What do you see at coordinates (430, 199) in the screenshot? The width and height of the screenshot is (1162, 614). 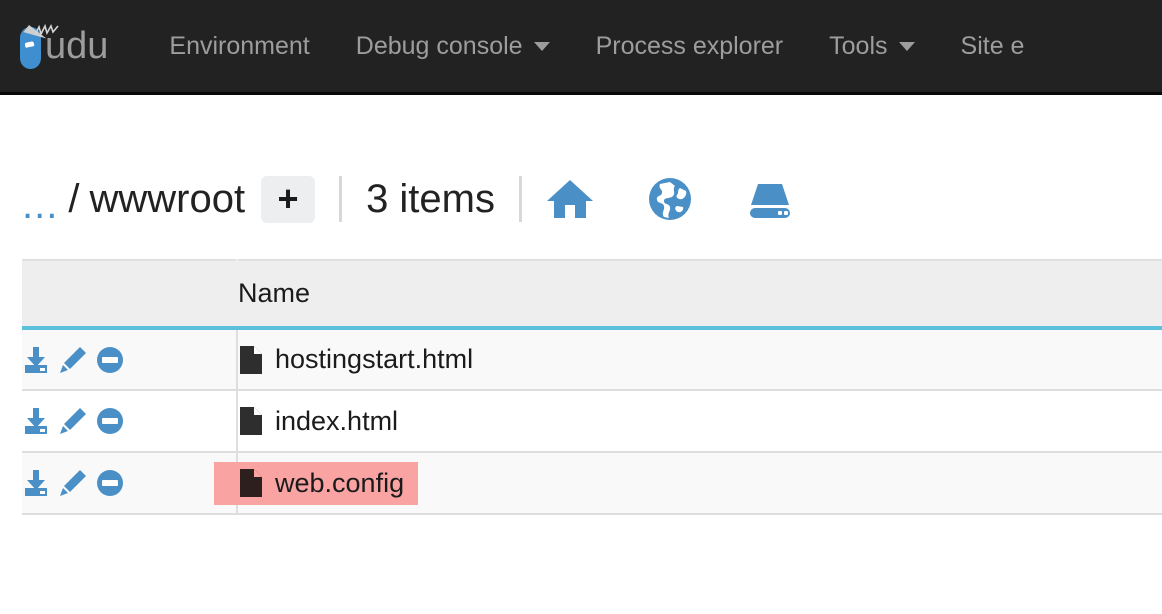 I see `item-count-label: 3 items` at bounding box center [430, 199].